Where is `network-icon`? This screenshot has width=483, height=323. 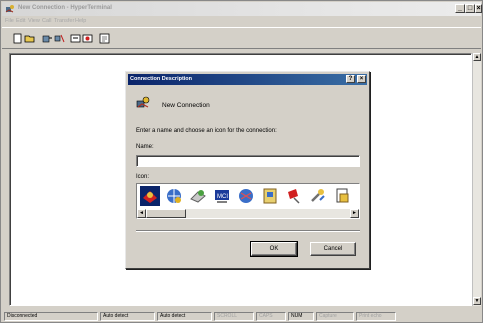
network-icon is located at coordinates (246, 196).